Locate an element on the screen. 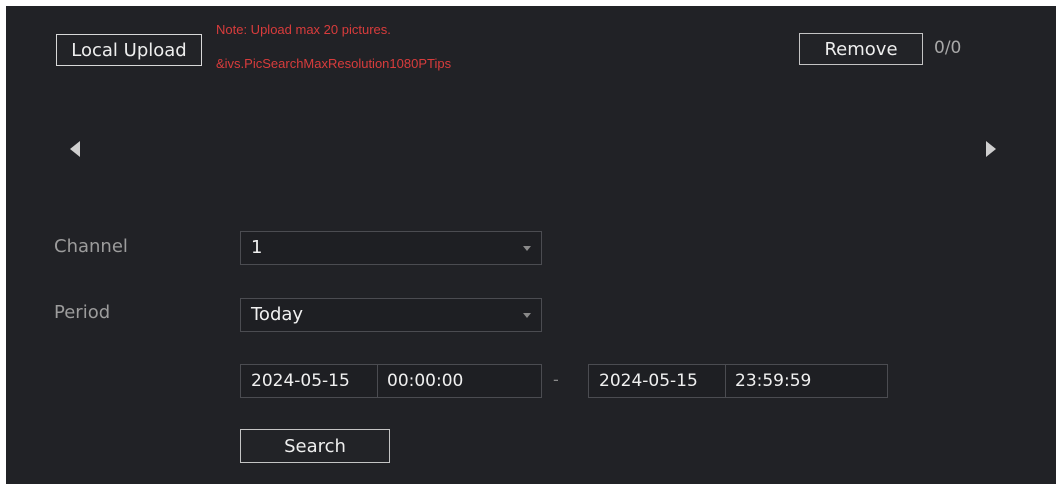 This screenshot has width=1060, height=488. upload-limit-note: Note: Upload max 20 pictures. is located at coordinates (303, 29).